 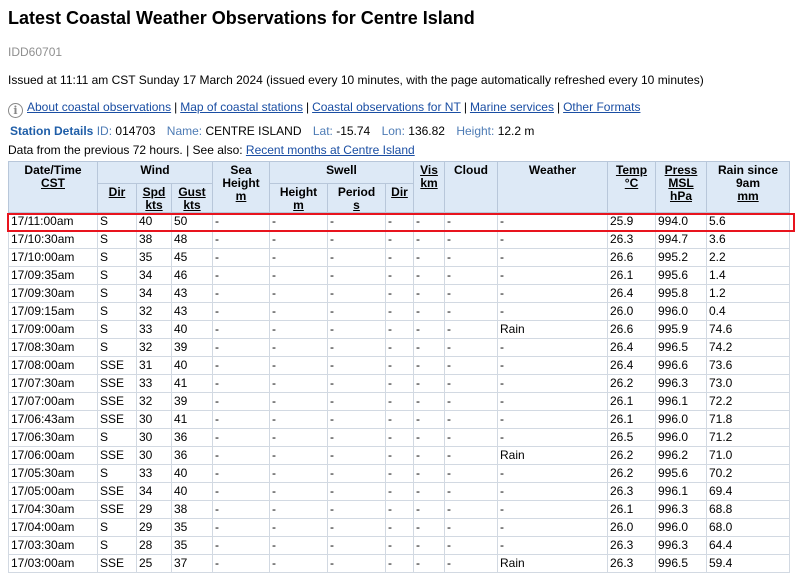 What do you see at coordinates (516, 131) in the screenshot?
I see `station-height: 12.2 m` at bounding box center [516, 131].